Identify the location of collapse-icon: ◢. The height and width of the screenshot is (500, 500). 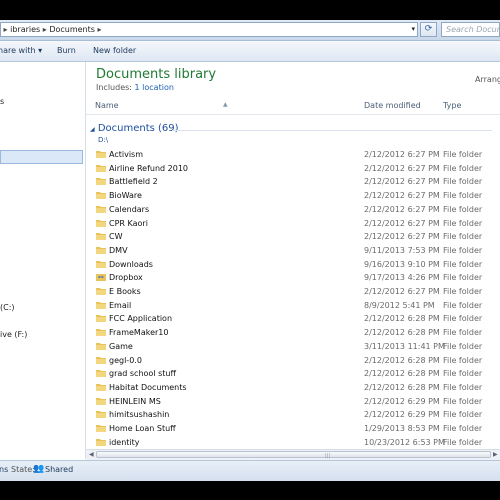
(92, 129).